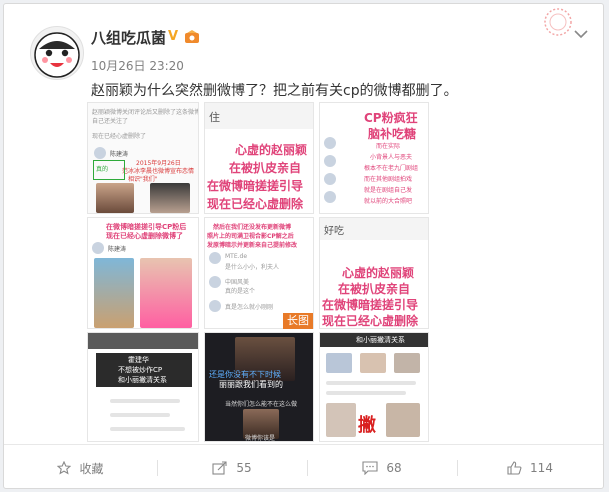 Image resolution: width=609 pixels, height=492 pixels. Describe the element at coordinates (391, 168) in the screenshot. I see `small-text: 根本不在老九门剧组` at that location.